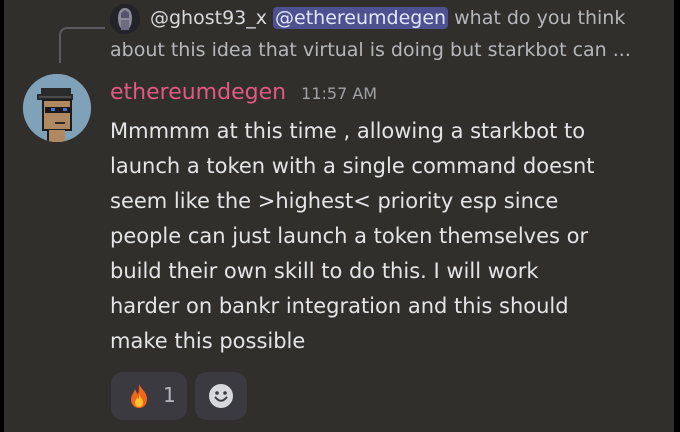 Image resolution: width=680 pixels, height=432 pixels. Describe the element at coordinates (361, 18) in the screenshot. I see `reply-mention: @ethereumdegen` at that location.